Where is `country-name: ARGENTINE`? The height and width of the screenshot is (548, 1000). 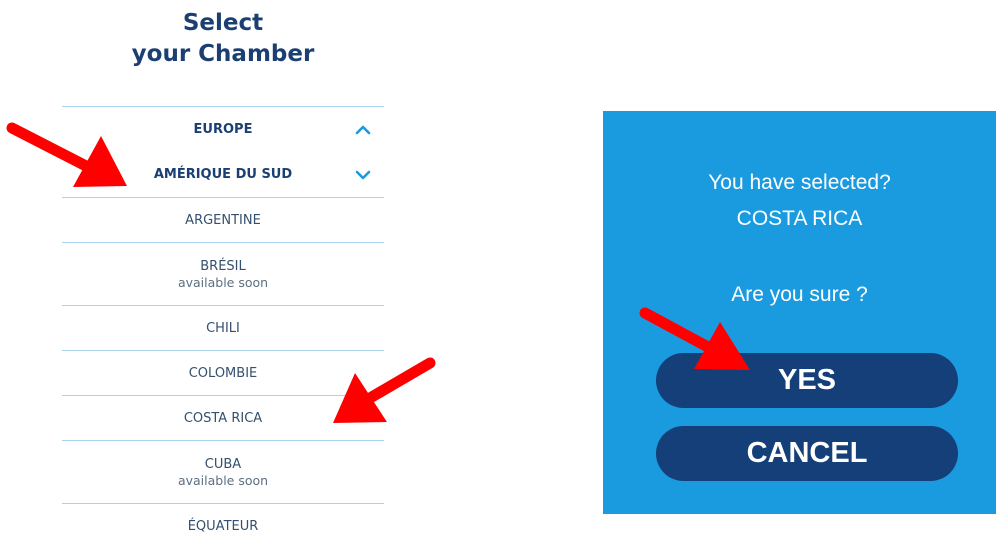
country-name: ARGENTINE is located at coordinates (223, 220).